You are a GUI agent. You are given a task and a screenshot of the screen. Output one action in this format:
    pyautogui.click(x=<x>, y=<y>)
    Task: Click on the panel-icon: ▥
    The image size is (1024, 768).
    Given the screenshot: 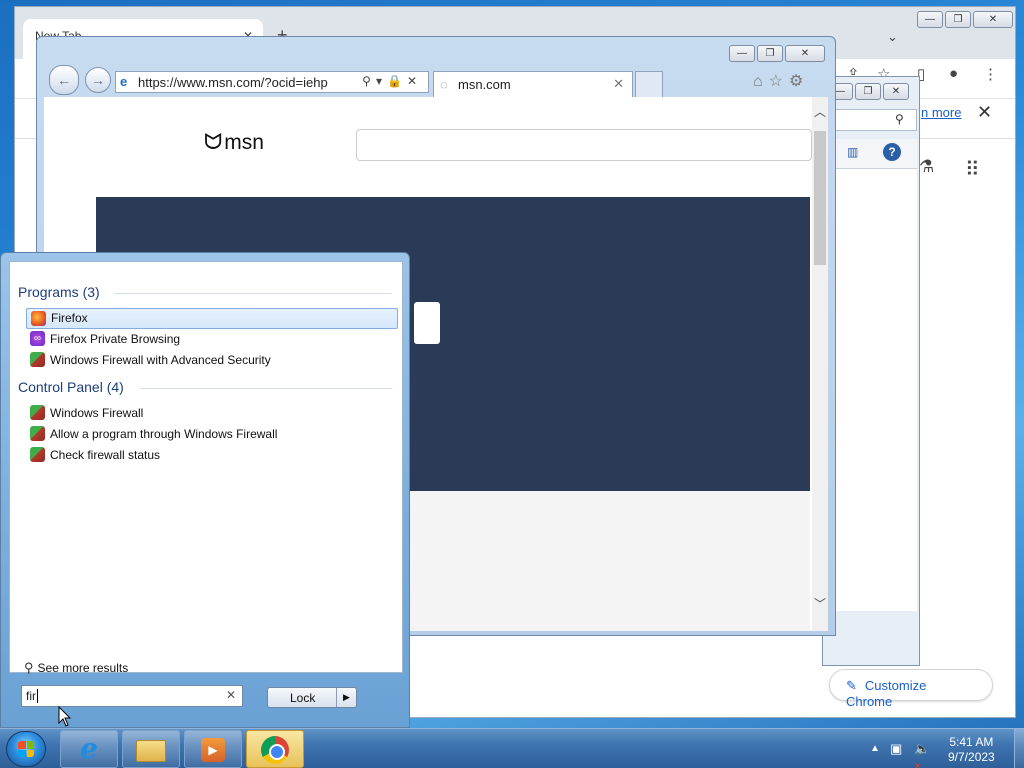 What is the action you would take?
    pyautogui.click(x=852, y=152)
    